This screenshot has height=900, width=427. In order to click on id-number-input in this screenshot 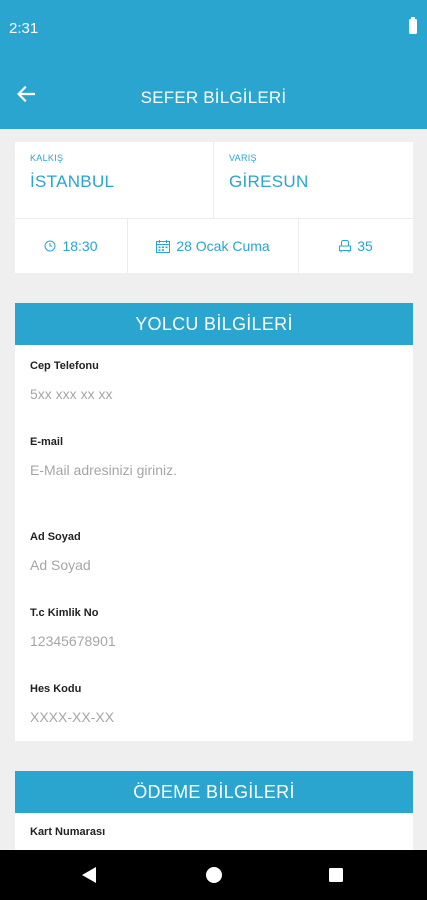, I will do `click(215, 641)`.